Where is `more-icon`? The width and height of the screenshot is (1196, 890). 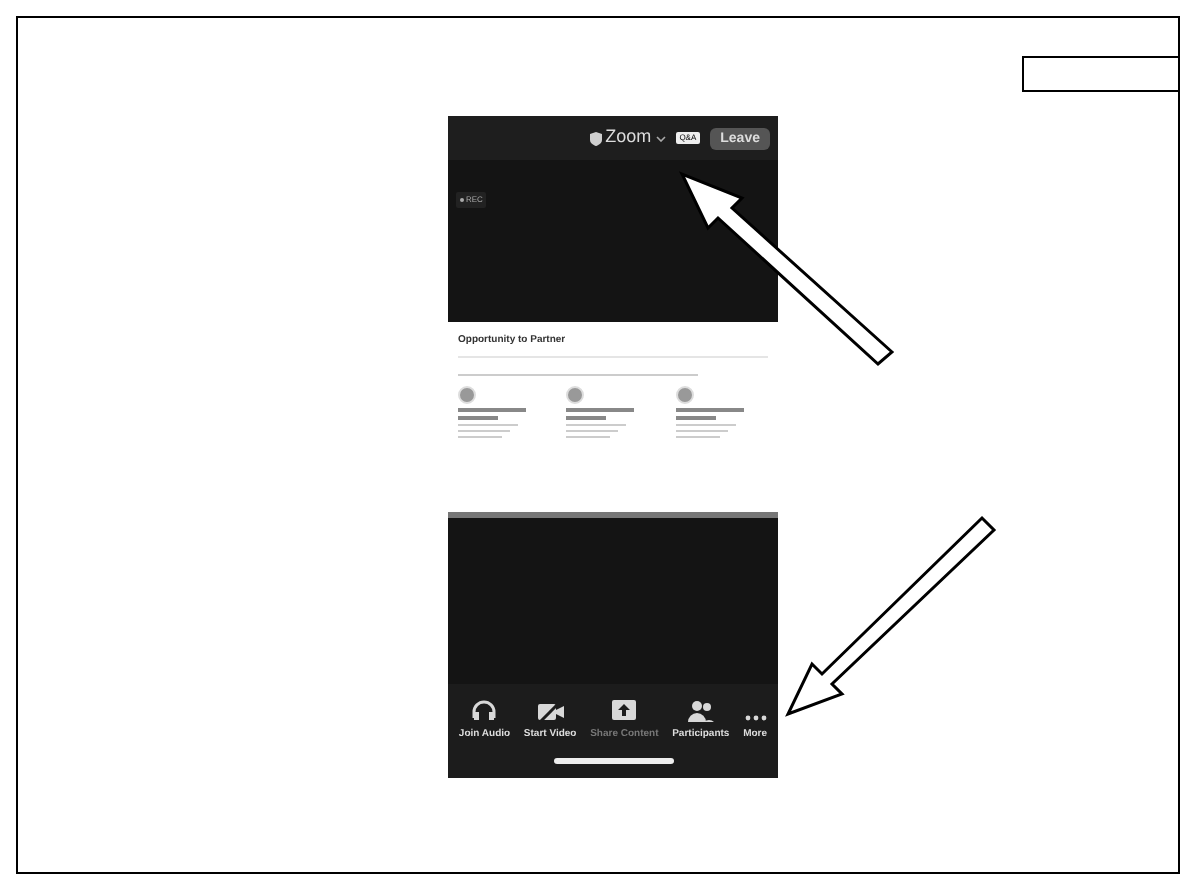 more-icon is located at coordinates (755, 718).